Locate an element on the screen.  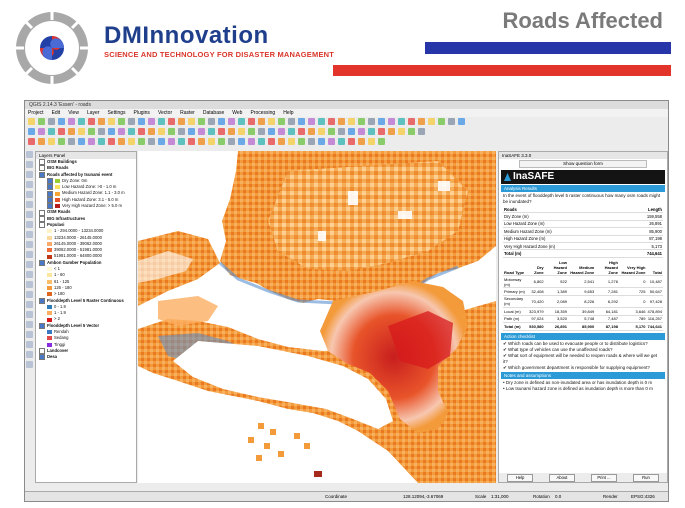
menu-settings: Settings is located at coordinates (116, 113).